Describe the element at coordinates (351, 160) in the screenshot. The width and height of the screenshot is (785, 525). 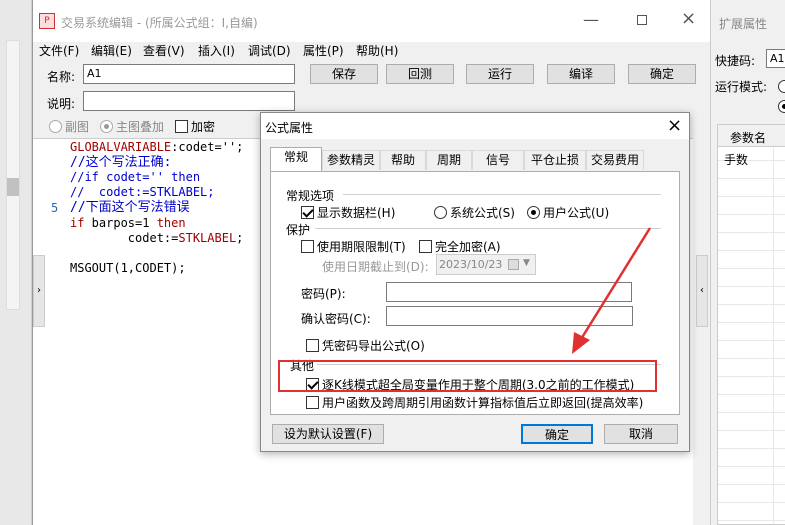
I see `tab-param-wizard: 参数精灵` at that location.